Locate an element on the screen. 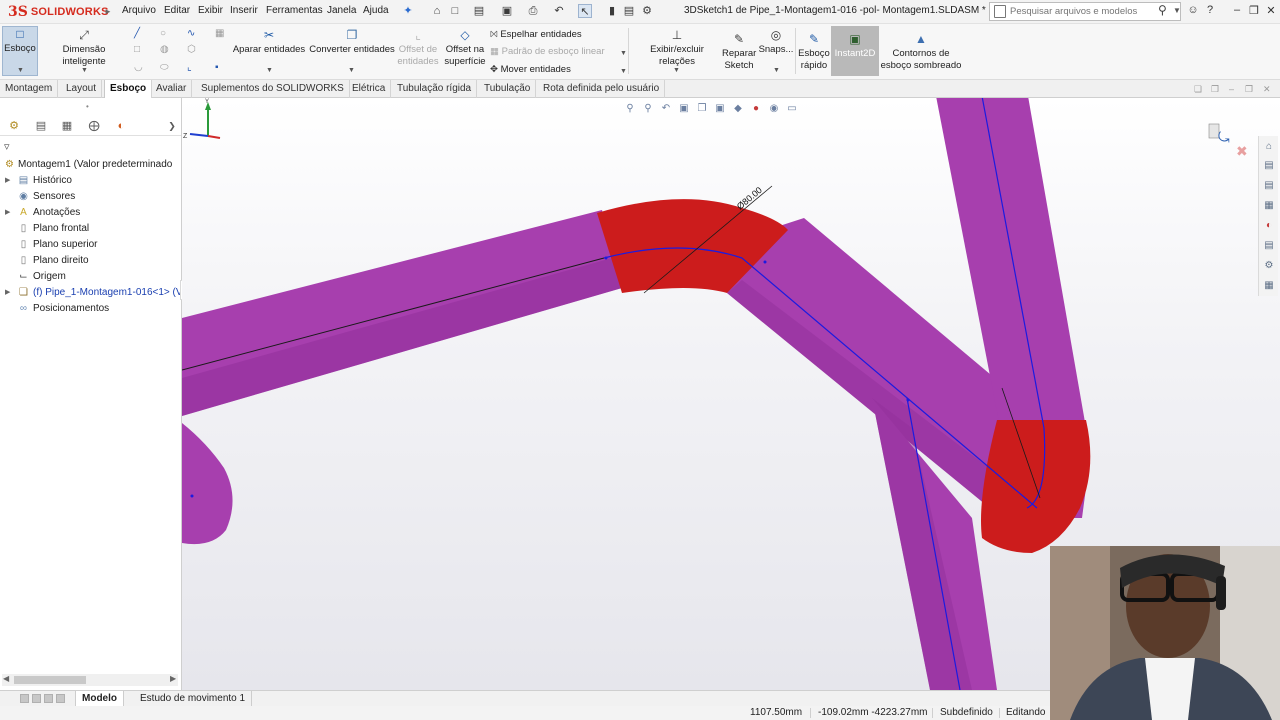 The height and width of the screenshot is (720, 1280). mirror-entities-button: ⨝ Espelhar entidades is located at coordinates (536, 35).